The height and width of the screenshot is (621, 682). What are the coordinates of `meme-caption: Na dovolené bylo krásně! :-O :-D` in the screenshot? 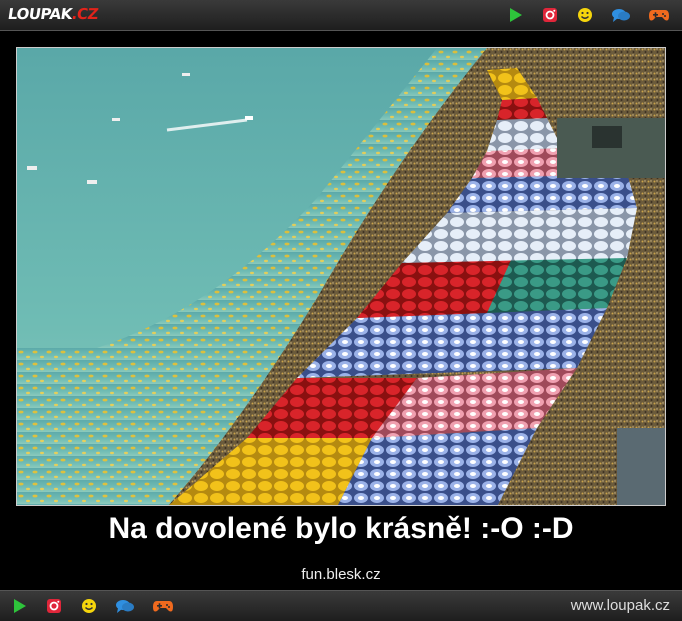 It's located at (341, 528).